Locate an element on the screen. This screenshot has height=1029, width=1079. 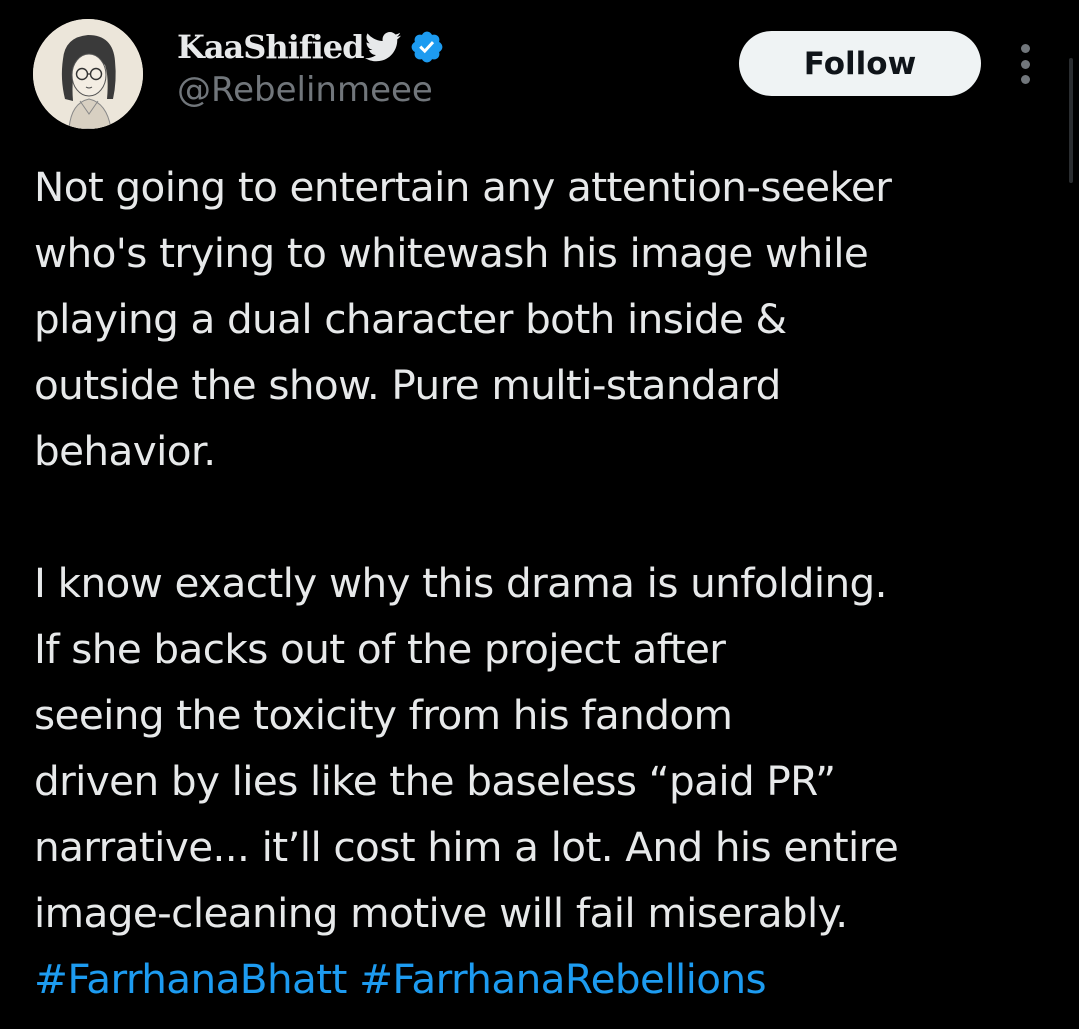
author-handle: @Rebelinmeee is located at coordinates (305, 90).